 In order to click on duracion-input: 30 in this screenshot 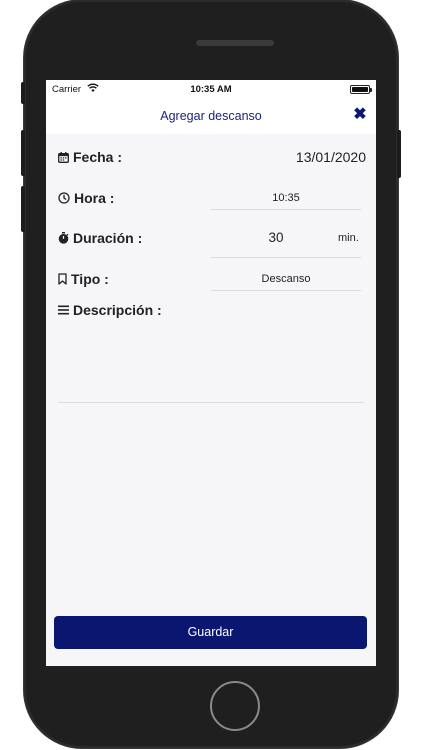, I will do `click(276, 237)`.